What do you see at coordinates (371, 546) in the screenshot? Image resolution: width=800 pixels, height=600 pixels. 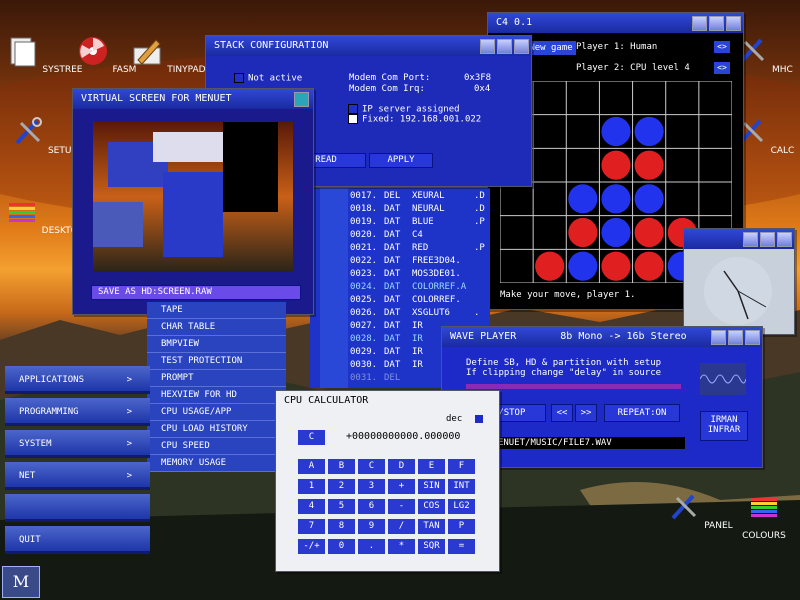 I see `calc-key: .` at bounding box center [371, 546].